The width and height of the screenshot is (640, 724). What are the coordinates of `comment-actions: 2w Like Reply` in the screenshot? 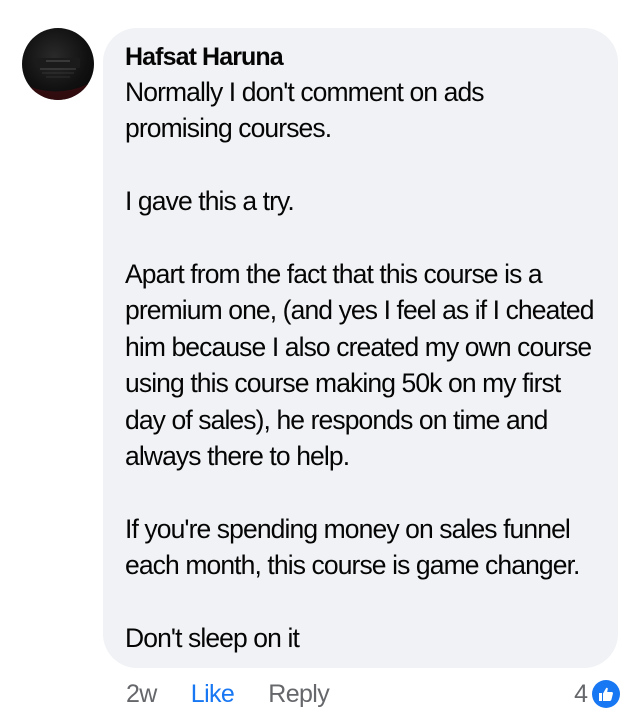 It's located at (228, 694).